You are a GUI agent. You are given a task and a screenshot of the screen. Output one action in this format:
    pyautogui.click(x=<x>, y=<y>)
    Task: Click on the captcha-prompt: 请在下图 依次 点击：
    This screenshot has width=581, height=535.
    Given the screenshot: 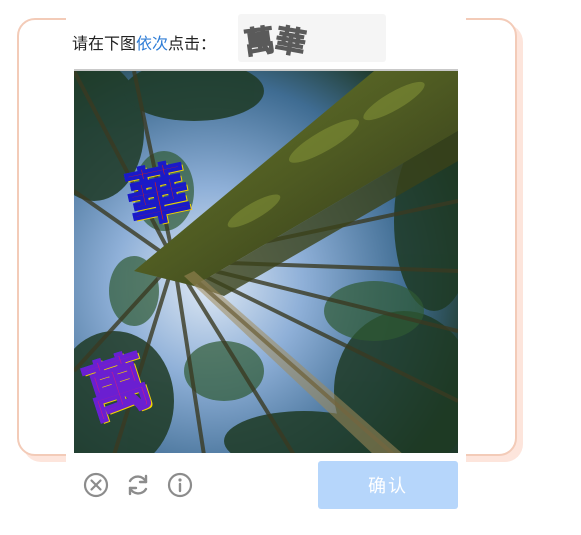 What is the action you would take?
    pyautogui.click(x=144, y=42)
    